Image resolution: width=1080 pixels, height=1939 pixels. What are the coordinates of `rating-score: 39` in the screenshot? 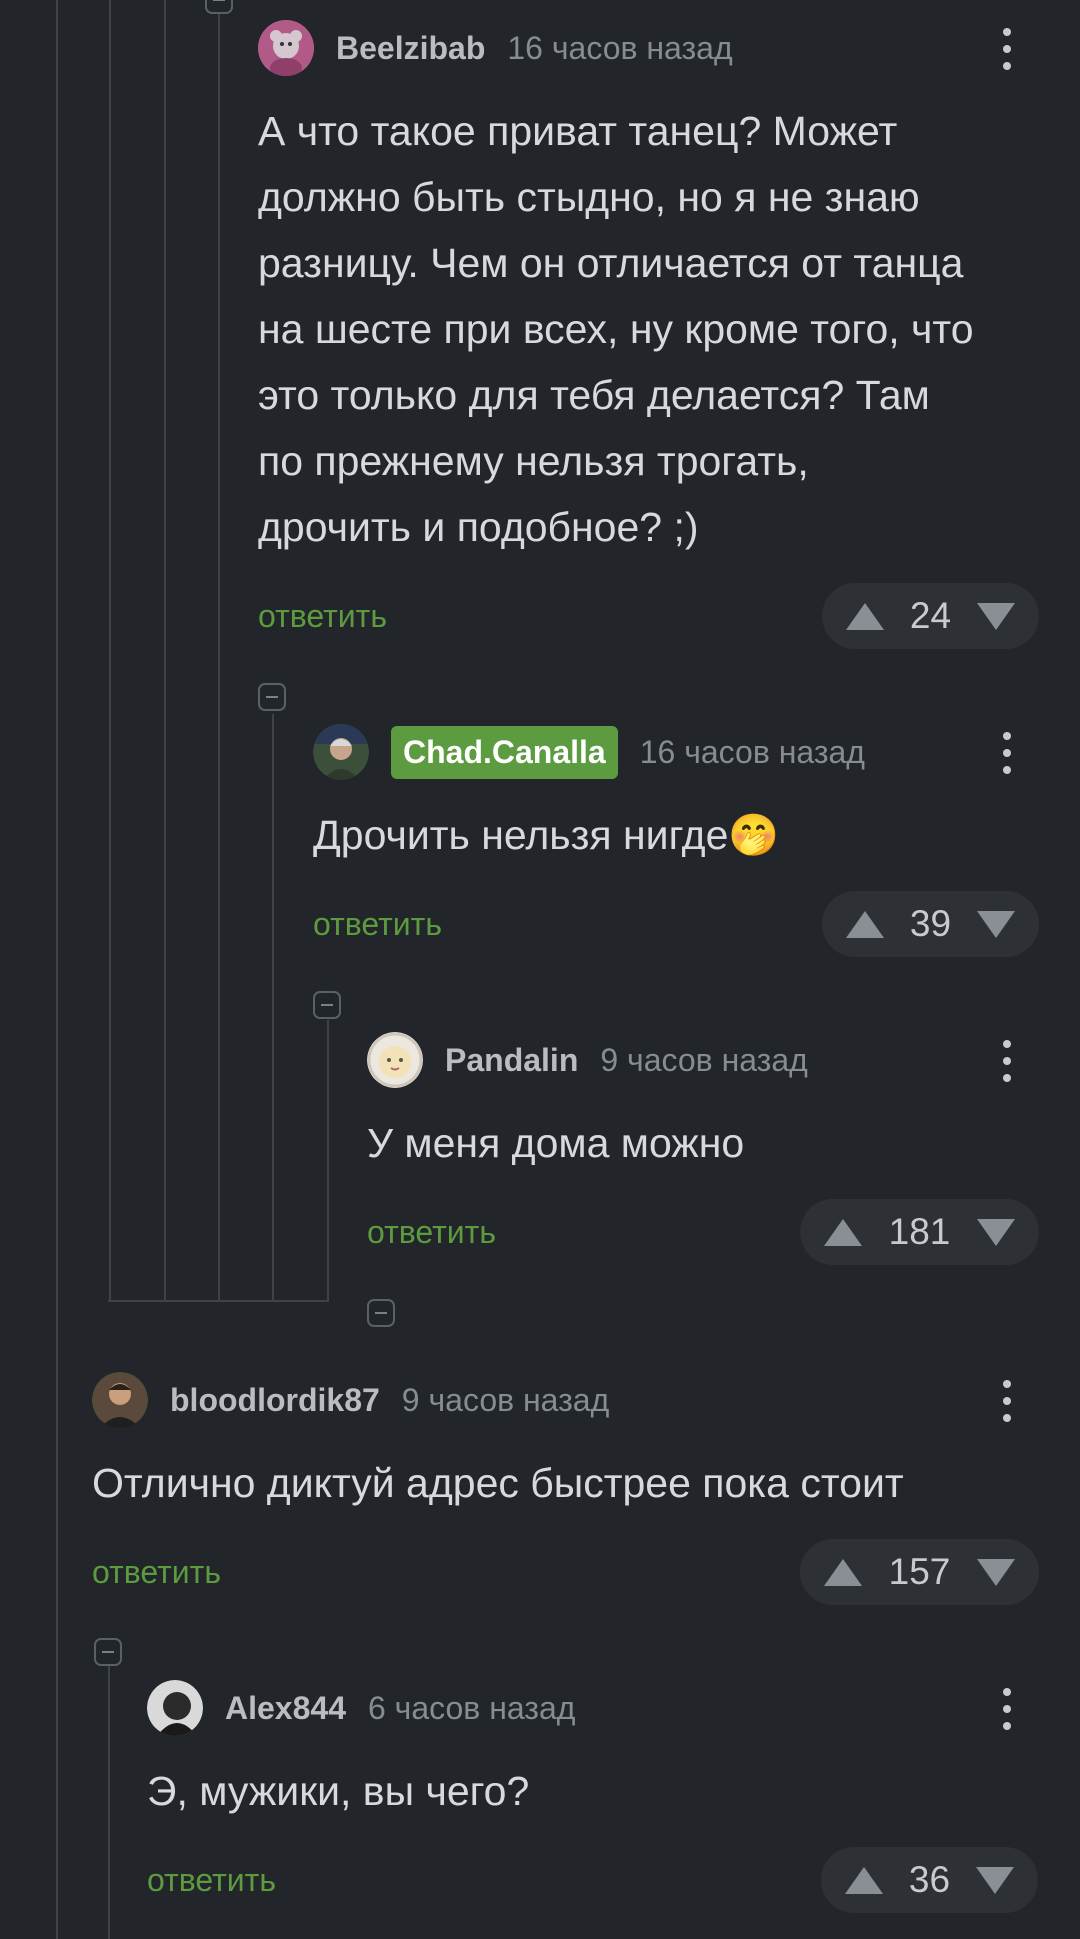 It's located at (930, 923).